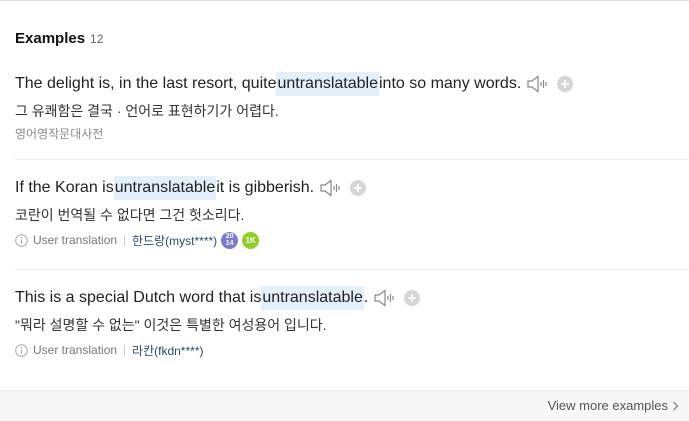 This screenshot has width=689, height=421. What do you see at coordinates (607, 405) in the screenshot?
I see `view-more-label: View more examples` at bounding box center [607, 405].